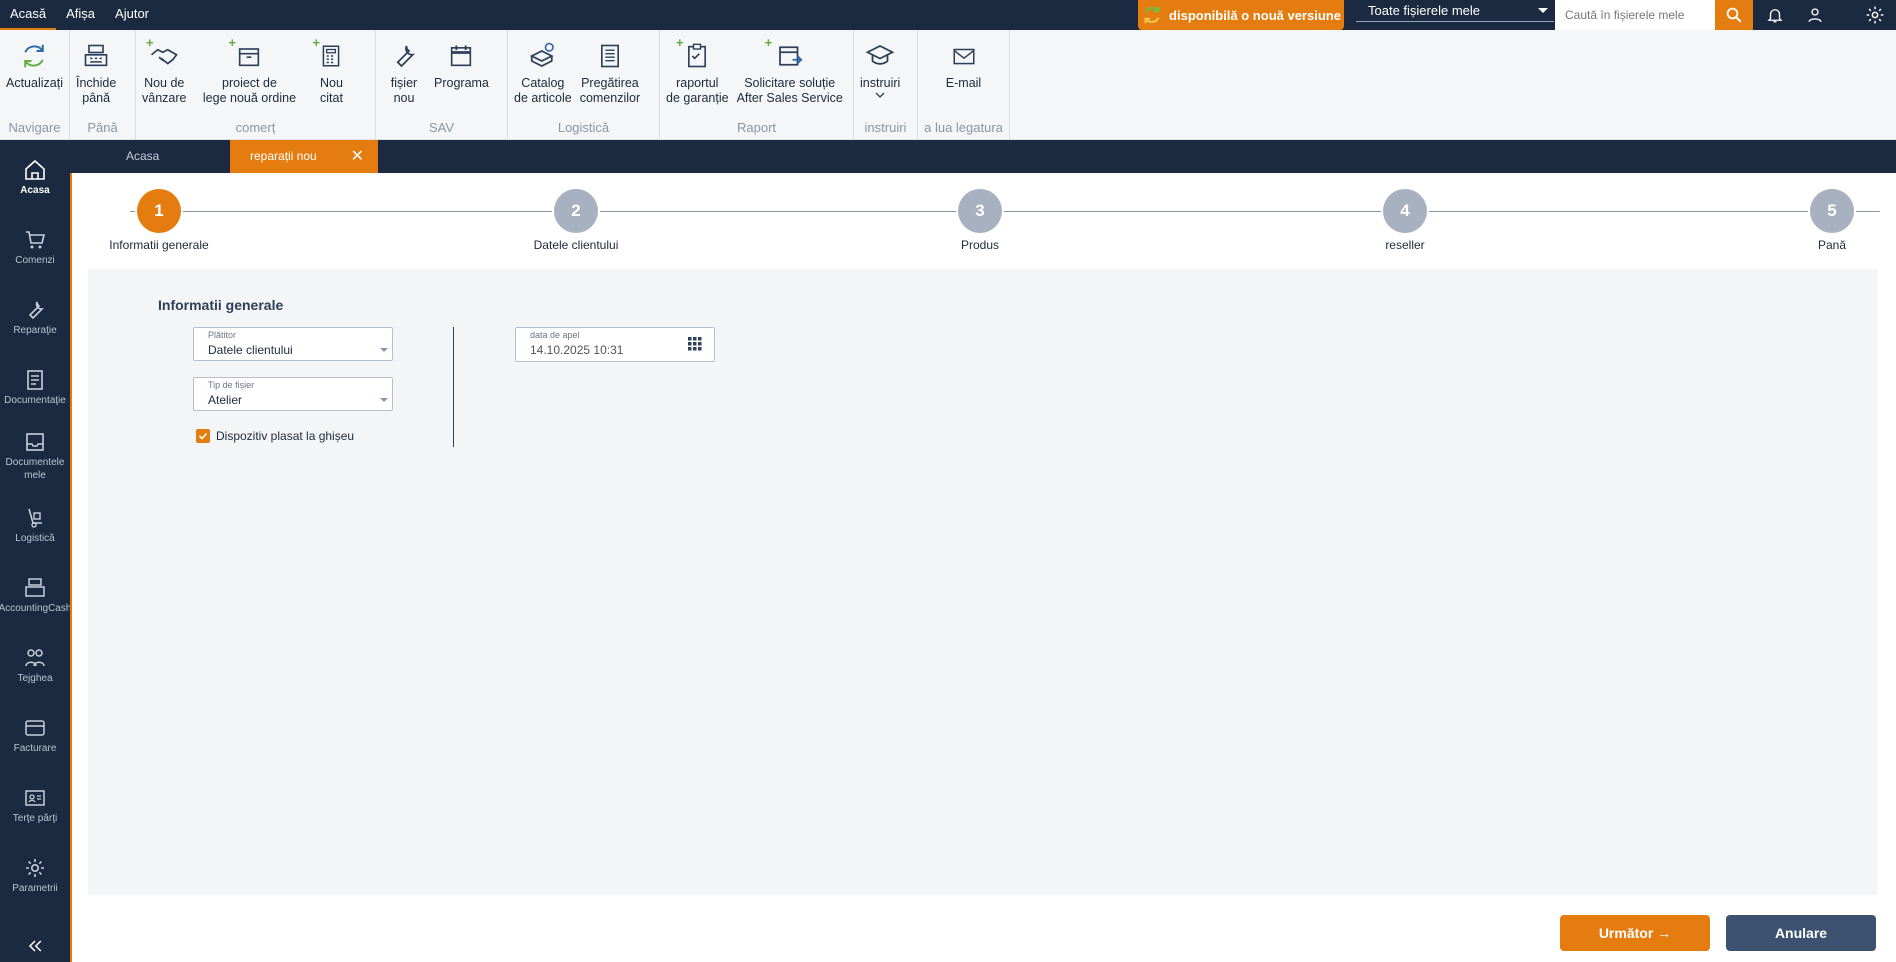 The width and height of the screenshot is (1896, 962). What do you see at coordinates (293, 394) in the screenshot?
I see `file-type-select: Tip de fișier Atelier` at bounding box center [293, 394].